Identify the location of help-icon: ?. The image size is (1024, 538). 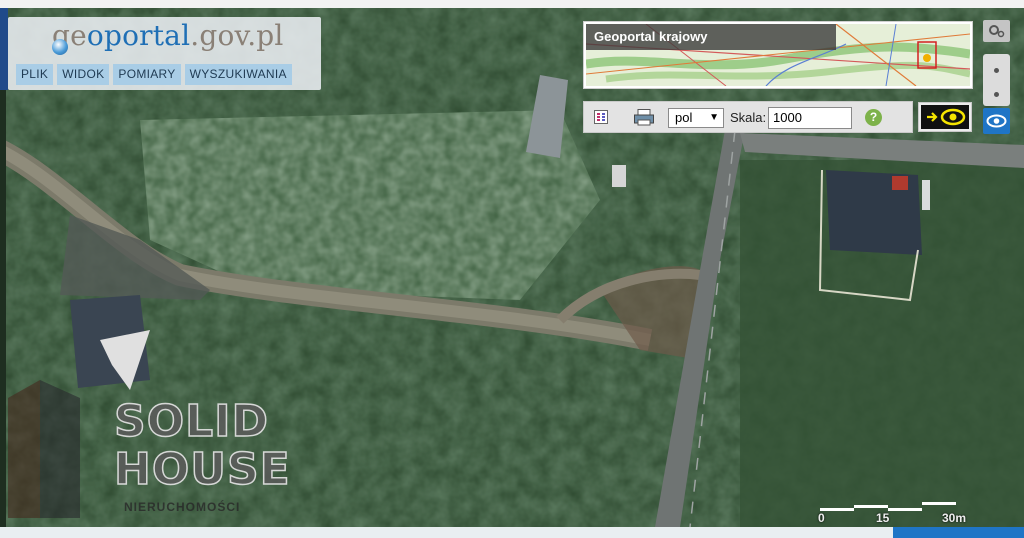
(873, 117).